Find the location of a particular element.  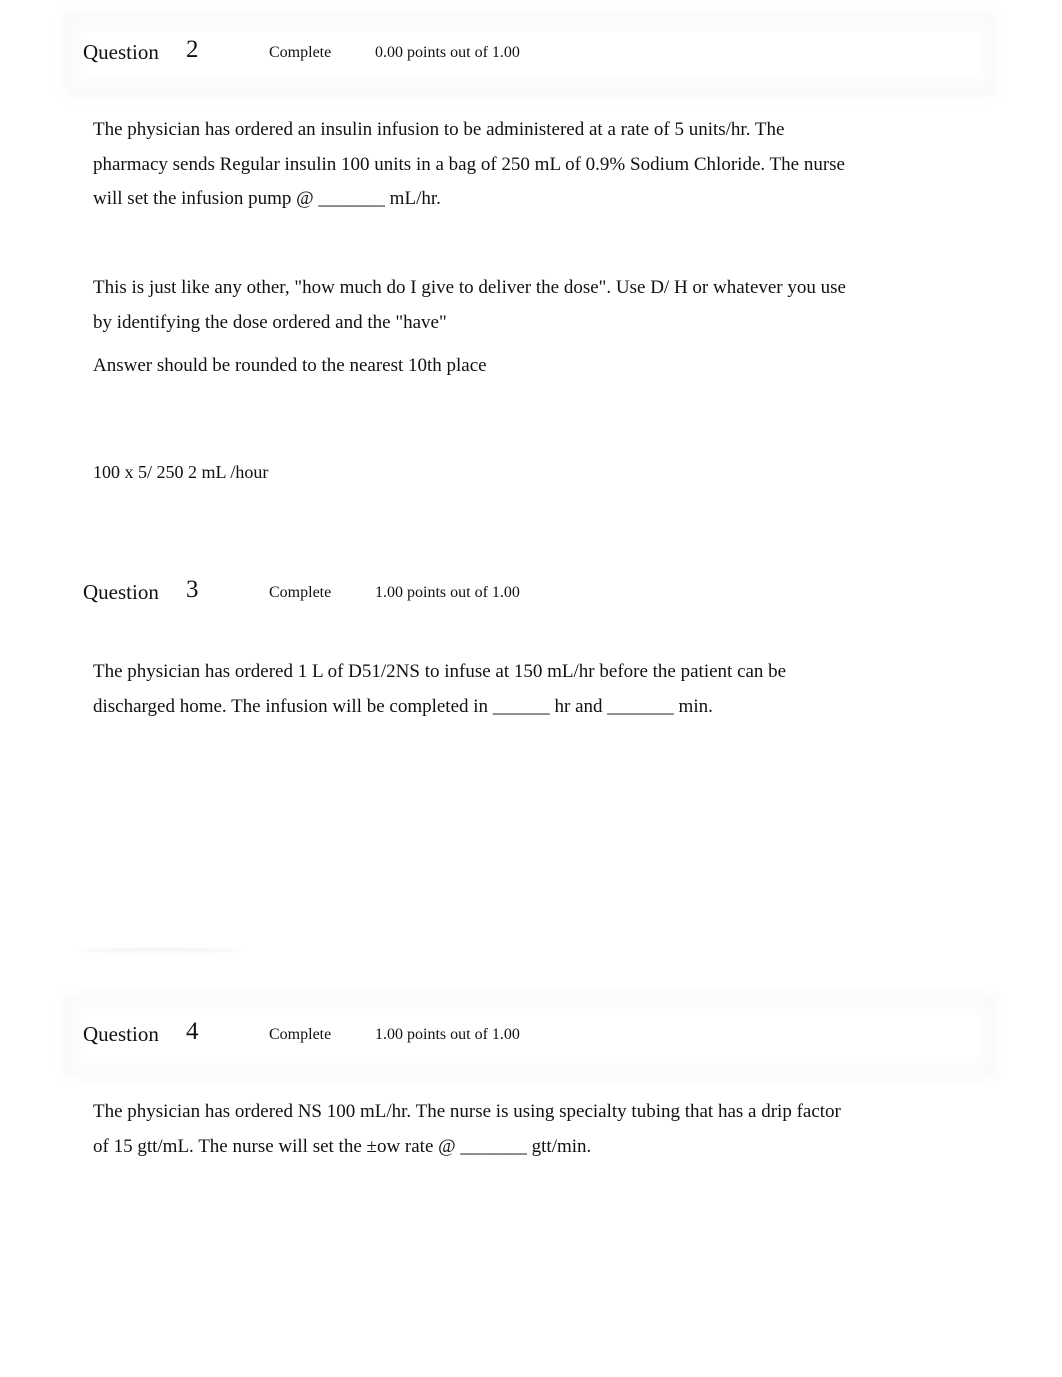

question-number: 2 is located at coordinates (192, 49).